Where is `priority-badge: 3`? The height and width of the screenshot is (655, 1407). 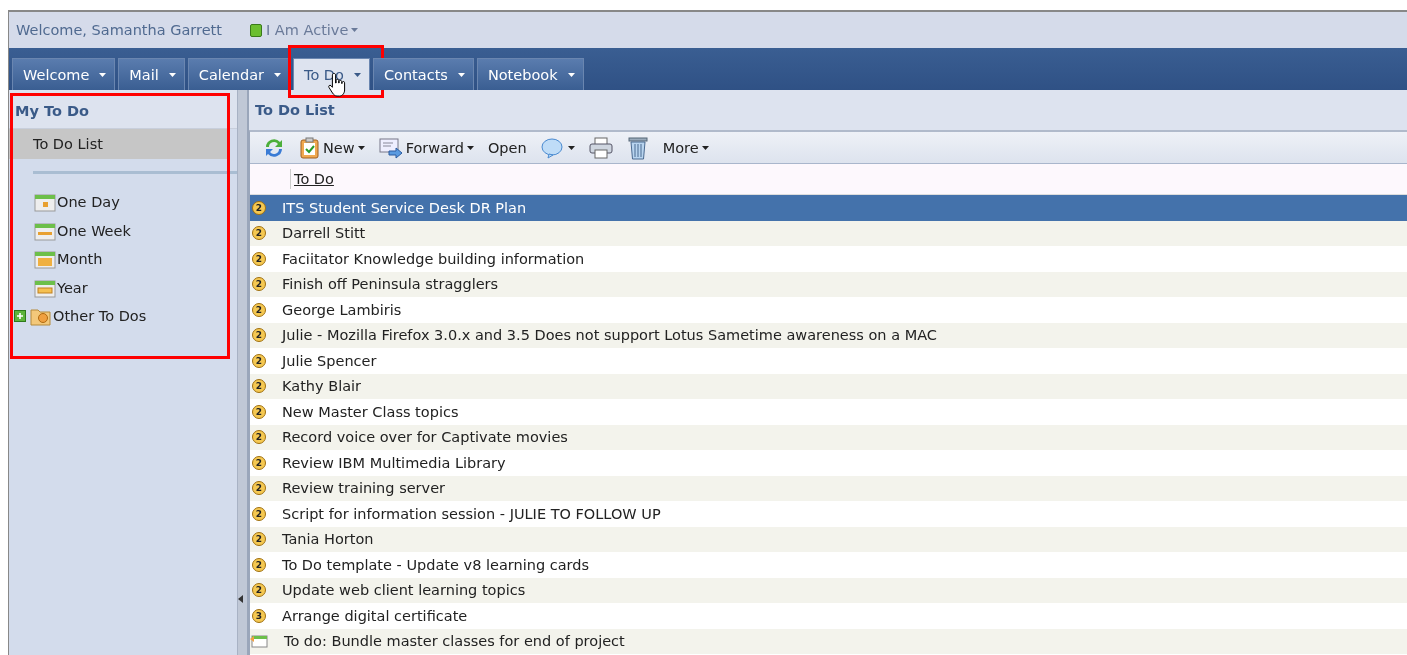
priority-badge: 3 is located at coordinates (259, 615).